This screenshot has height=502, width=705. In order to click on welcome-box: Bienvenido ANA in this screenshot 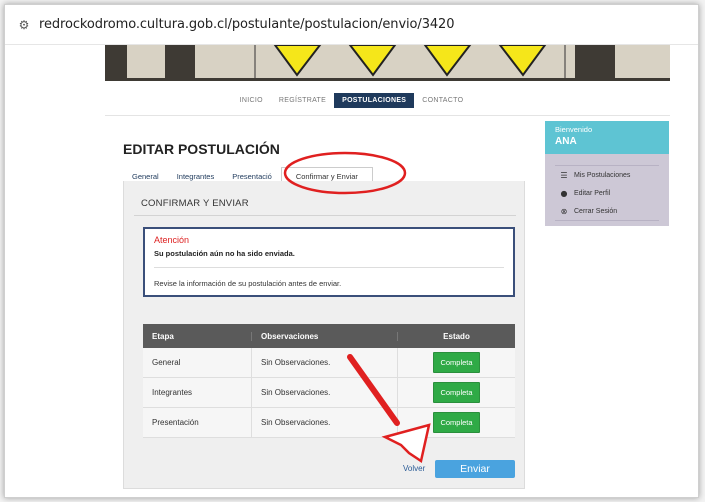, I will do `click(607, 137)`.